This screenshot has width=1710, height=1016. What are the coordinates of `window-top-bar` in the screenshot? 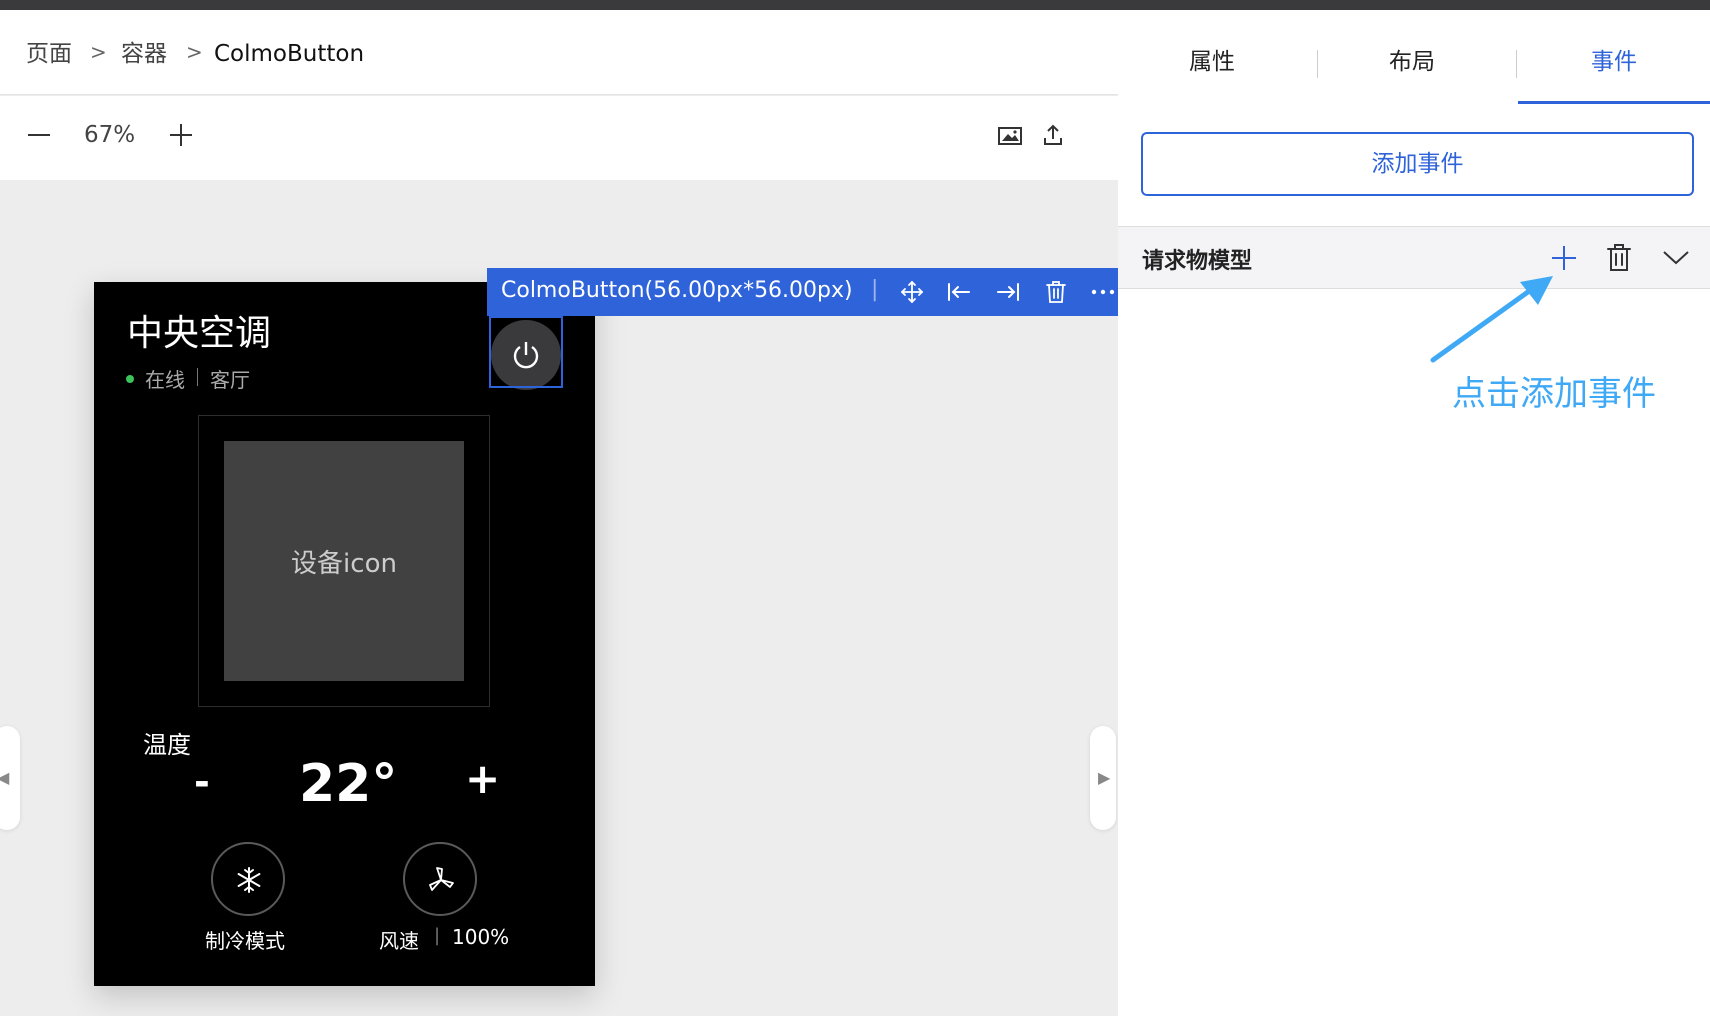 It's located at (855, 5).